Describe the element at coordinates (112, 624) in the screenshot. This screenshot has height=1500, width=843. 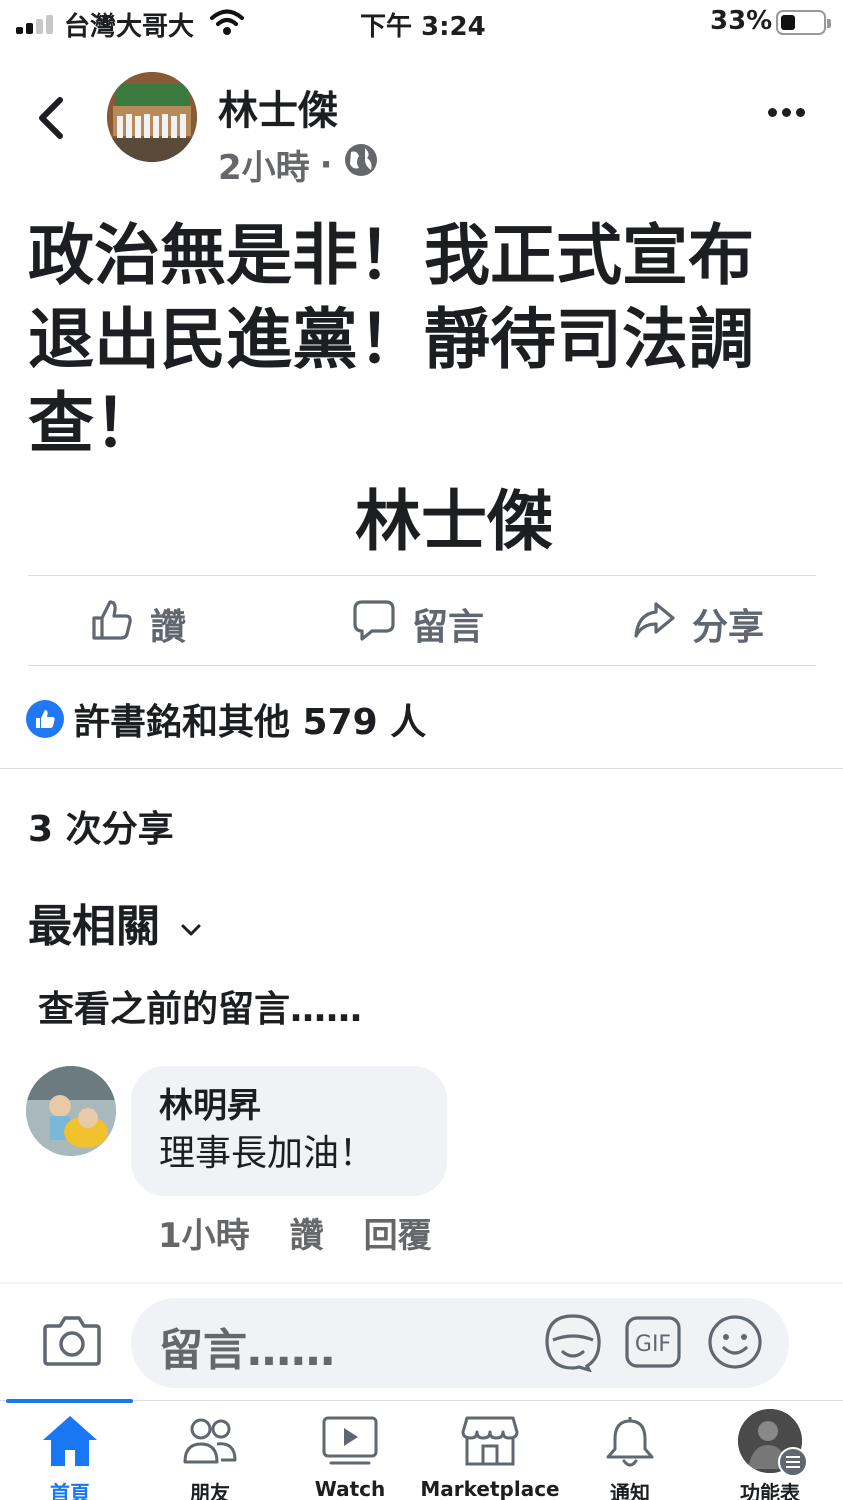
I see `thumbs-up-icon` at that location.